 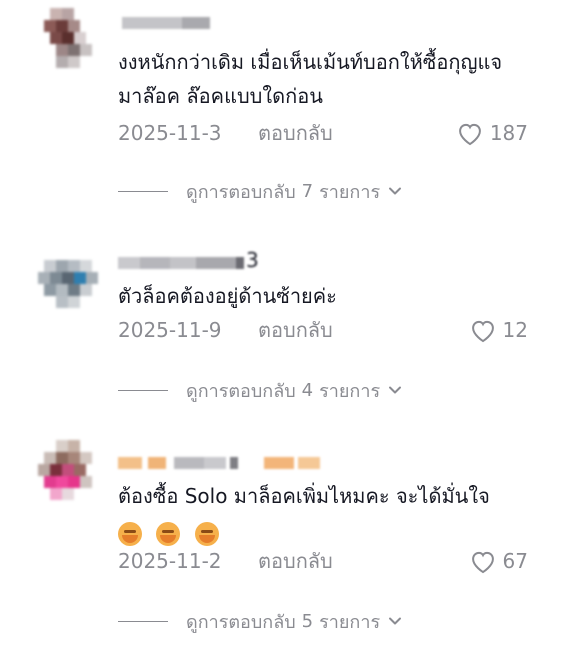 What do you see at coordinates (515, 330) in the screenshot?
I see `like-count: 12` at bounding box center [515, 330].